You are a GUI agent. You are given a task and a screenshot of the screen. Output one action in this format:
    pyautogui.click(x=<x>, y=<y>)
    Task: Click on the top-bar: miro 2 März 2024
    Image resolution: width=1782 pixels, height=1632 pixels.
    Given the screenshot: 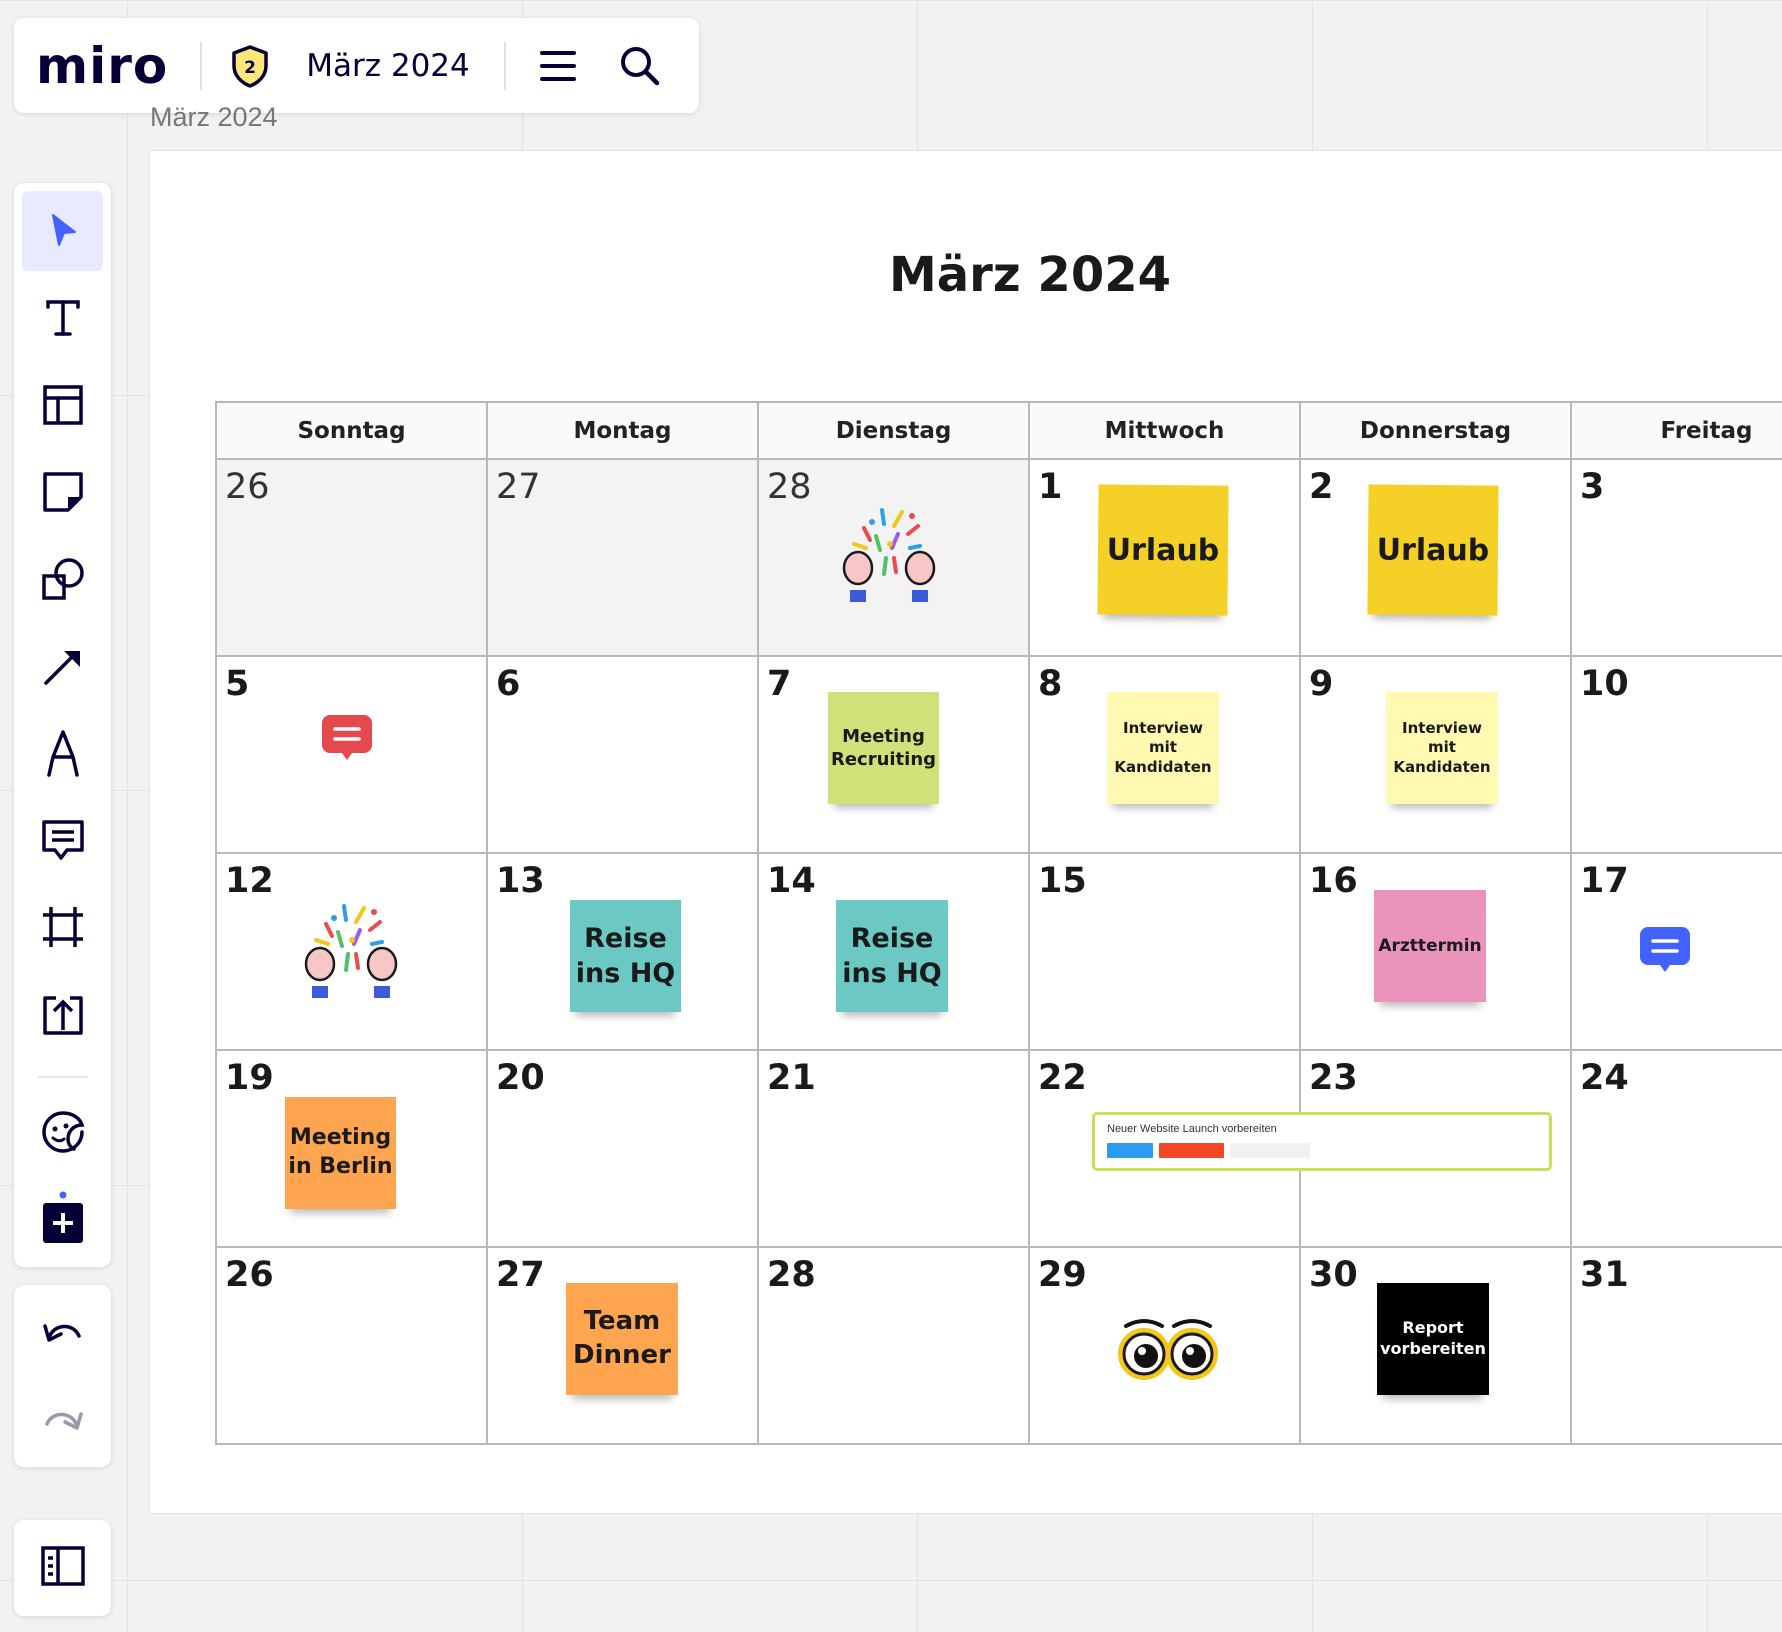 What is the action you would take?
    pyautogui.click(x=356, y=65)
    